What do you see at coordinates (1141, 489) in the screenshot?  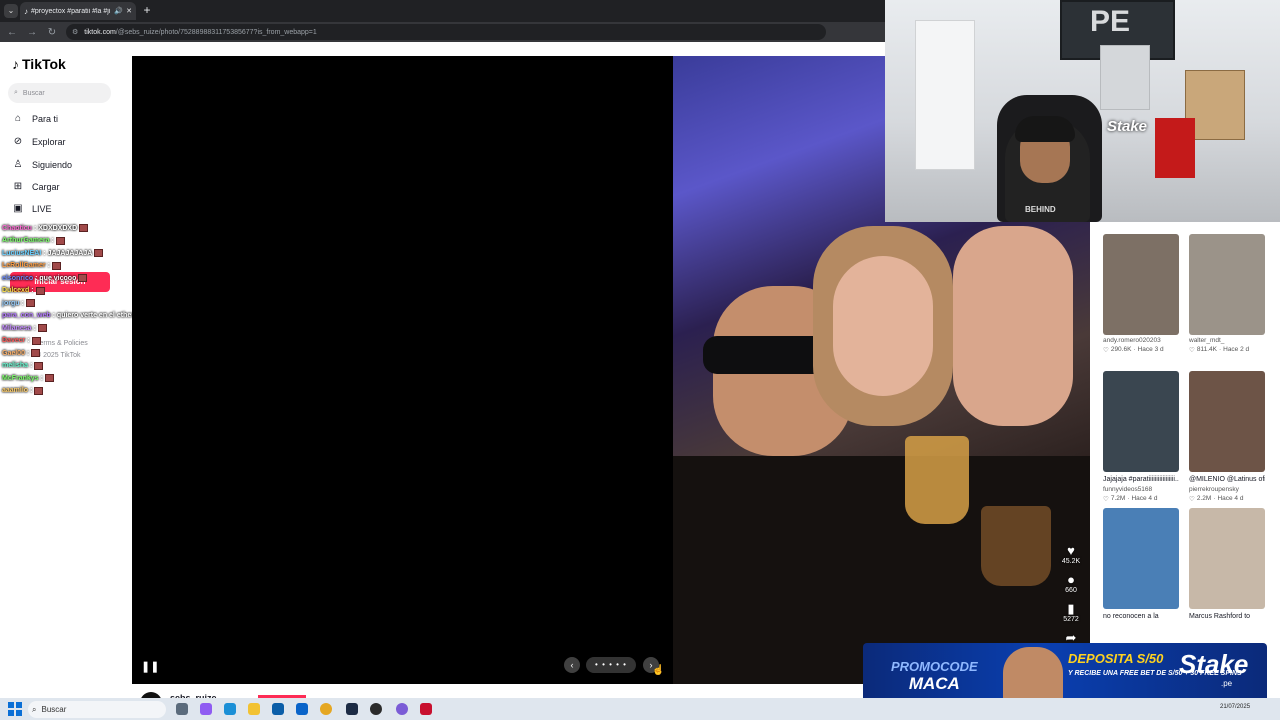 I see `video-author: funnyvideos5168` at bounding box center [1141, 489].